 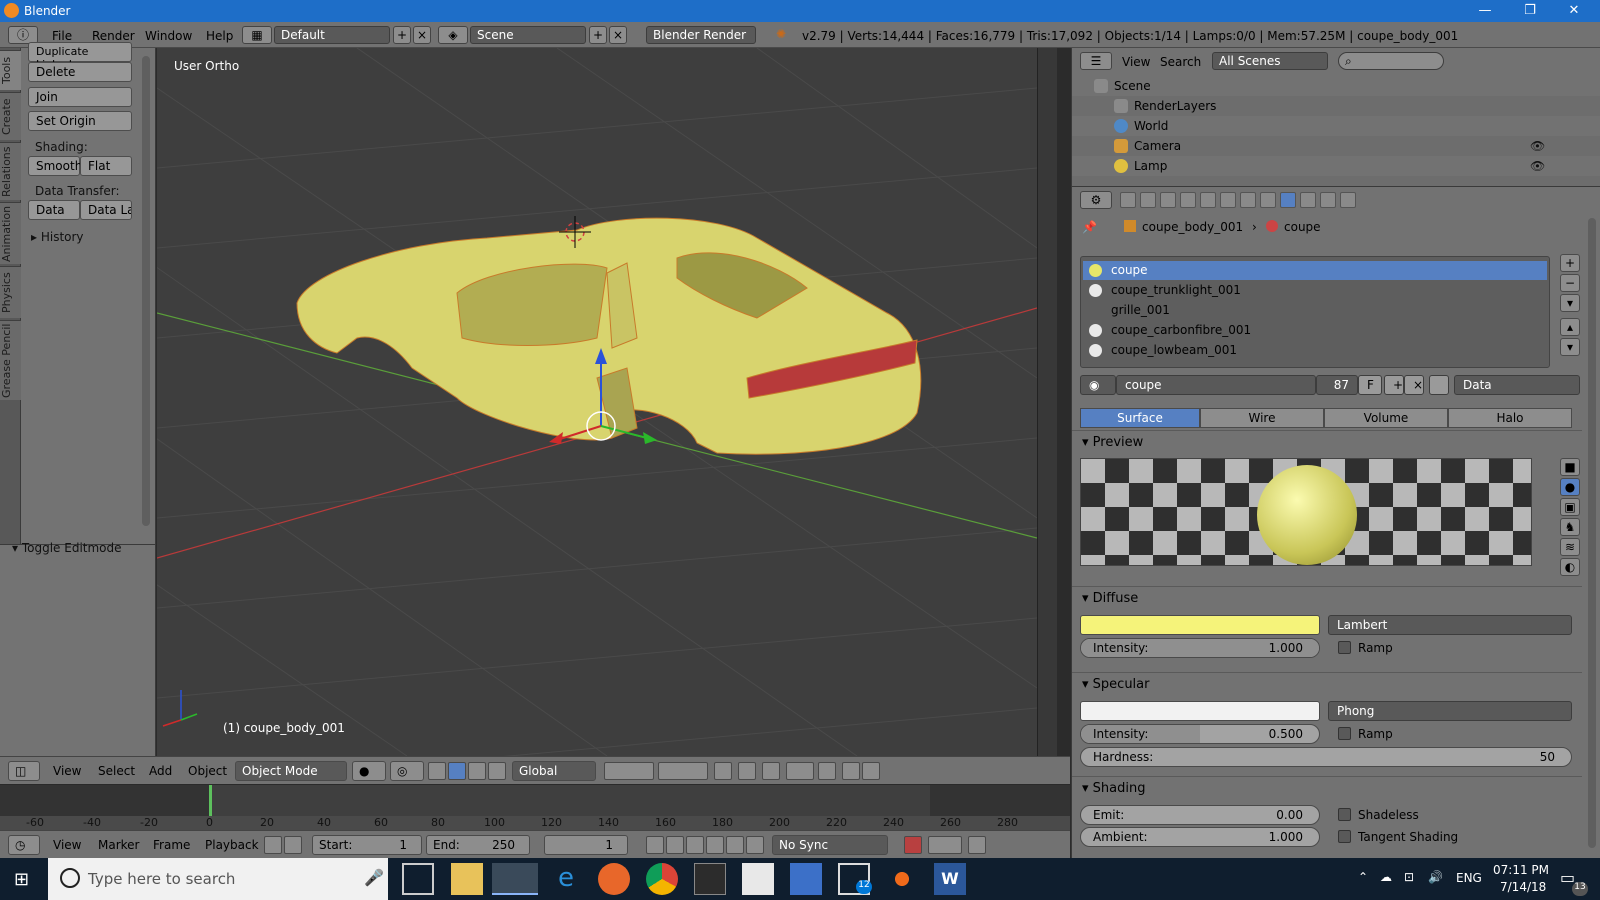 I want to click on outliner-search-input: ⌕, so click(x=1391, y=61).